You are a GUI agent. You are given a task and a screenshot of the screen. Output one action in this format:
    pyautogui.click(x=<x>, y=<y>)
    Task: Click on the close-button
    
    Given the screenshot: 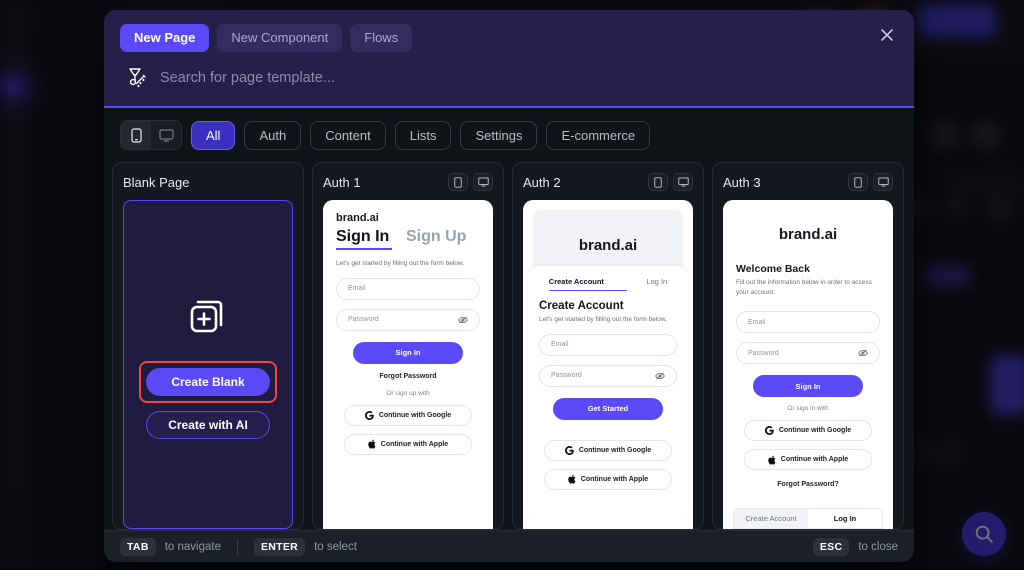 What is the action you would take?
    pyautogui.click(x=887, y=35)
    